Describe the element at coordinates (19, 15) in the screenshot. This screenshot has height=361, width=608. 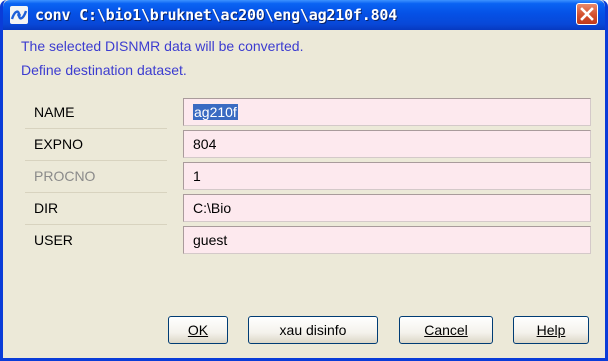
I see `bruker-logo-icon` at that location.